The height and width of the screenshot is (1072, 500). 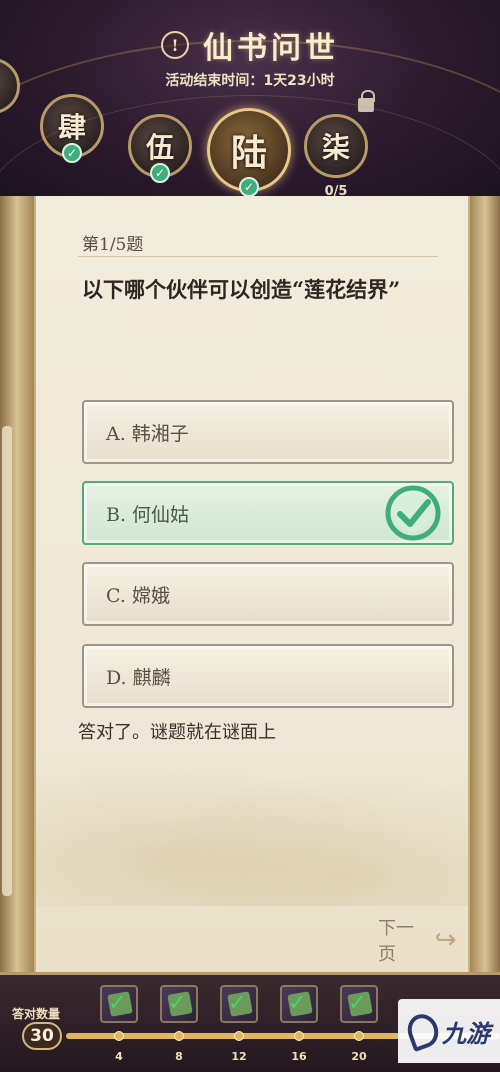 What do you see at coordinates (485, 586) in the screenshot?
I see `right-scroll-rail` at bounding box center [485, 586].